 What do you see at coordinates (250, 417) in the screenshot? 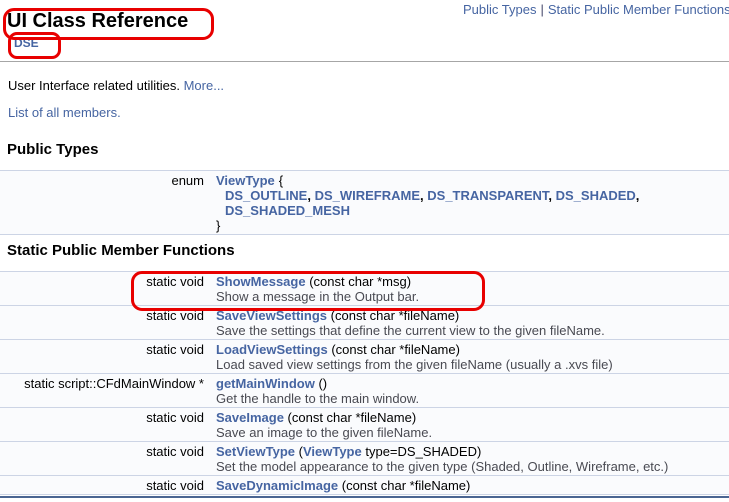
I see `member-name-link: SaveImage` at bounding box center [250, 417].